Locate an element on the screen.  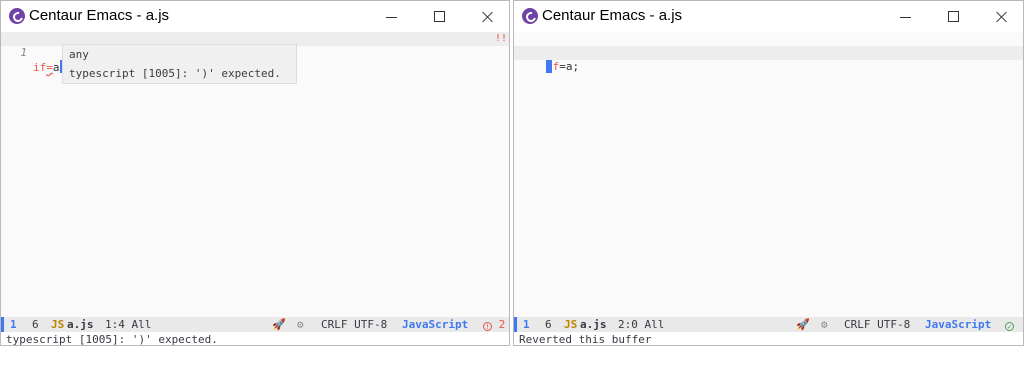
cursor-position: 1:4 All is located at coordinates (128, 324).